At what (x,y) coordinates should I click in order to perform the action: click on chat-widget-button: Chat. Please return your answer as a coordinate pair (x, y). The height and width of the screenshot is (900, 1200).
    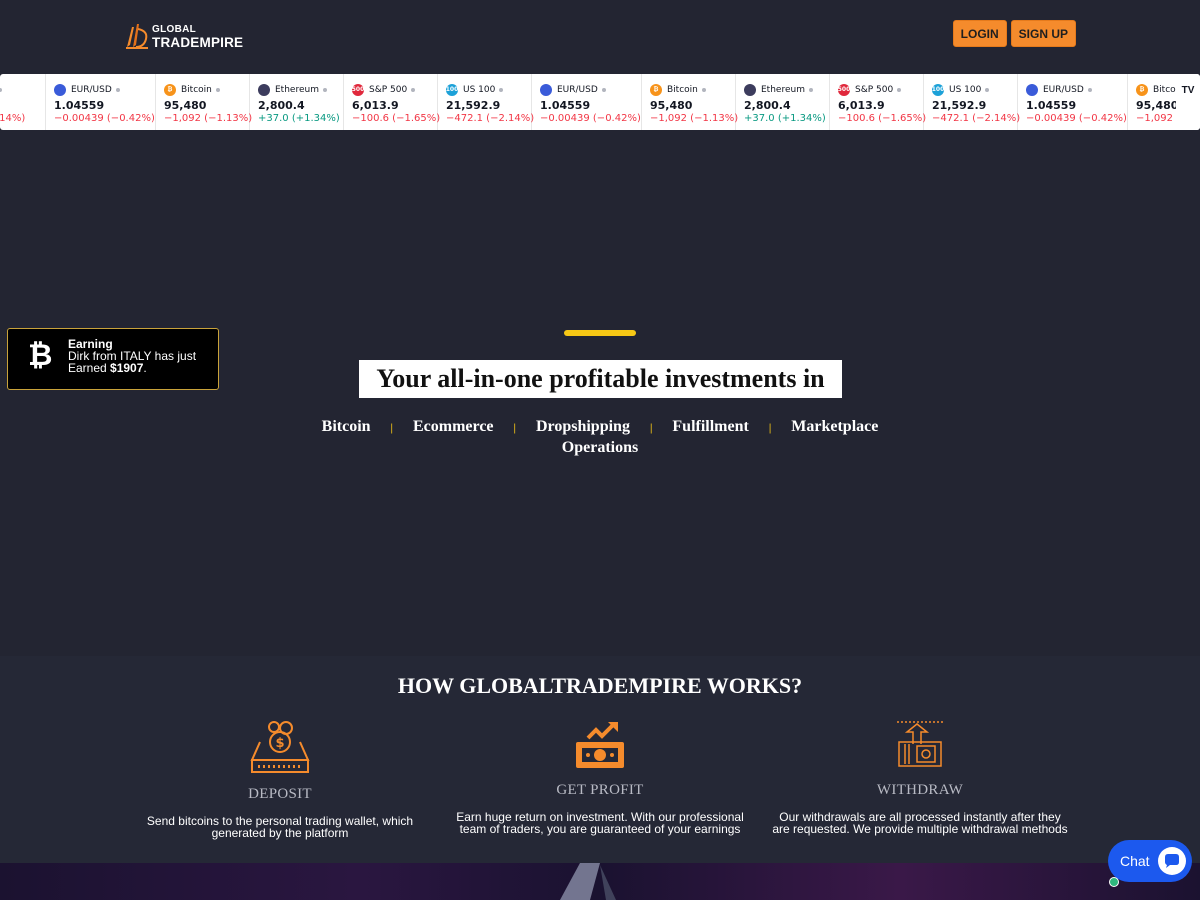
    Looking at the image, I should click on (1150, 863).